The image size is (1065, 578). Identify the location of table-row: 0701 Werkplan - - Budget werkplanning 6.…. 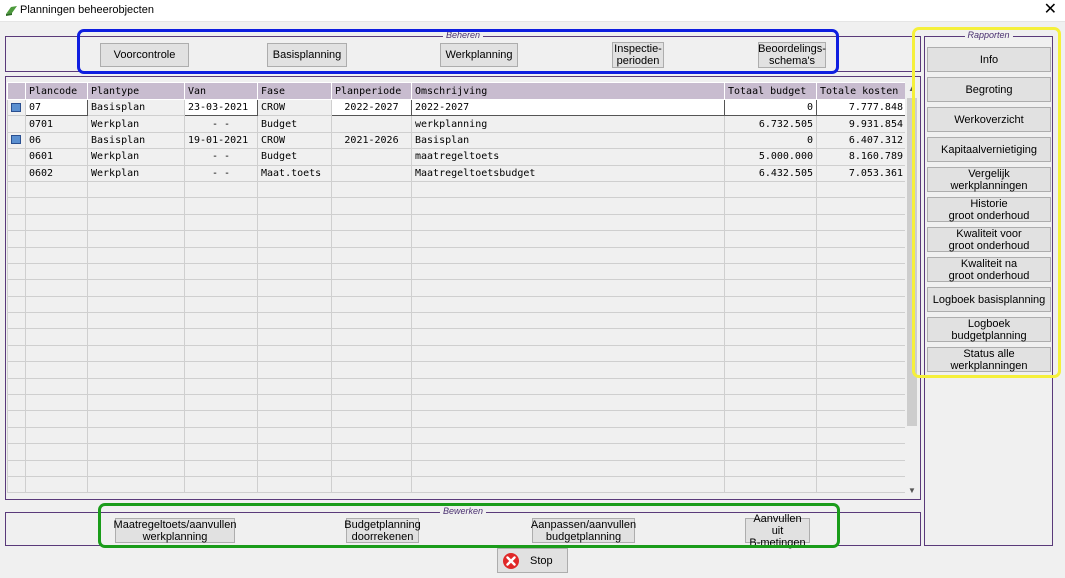
(457, 124).